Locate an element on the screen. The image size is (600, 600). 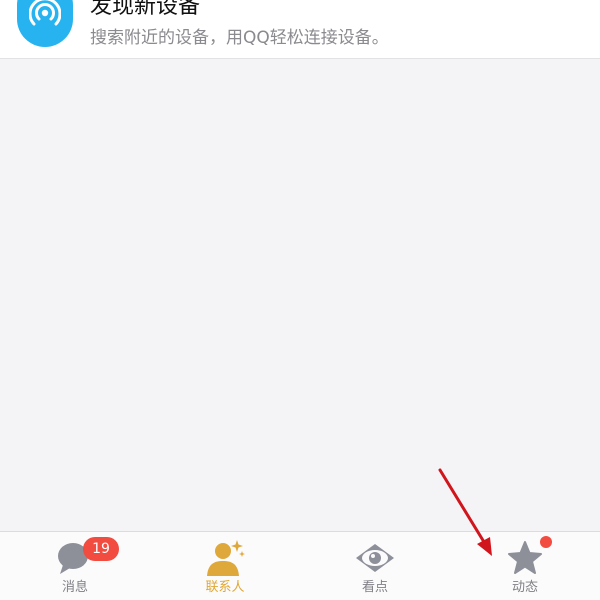
tab-kandian: 看点 is located at coordinates (375, 566).